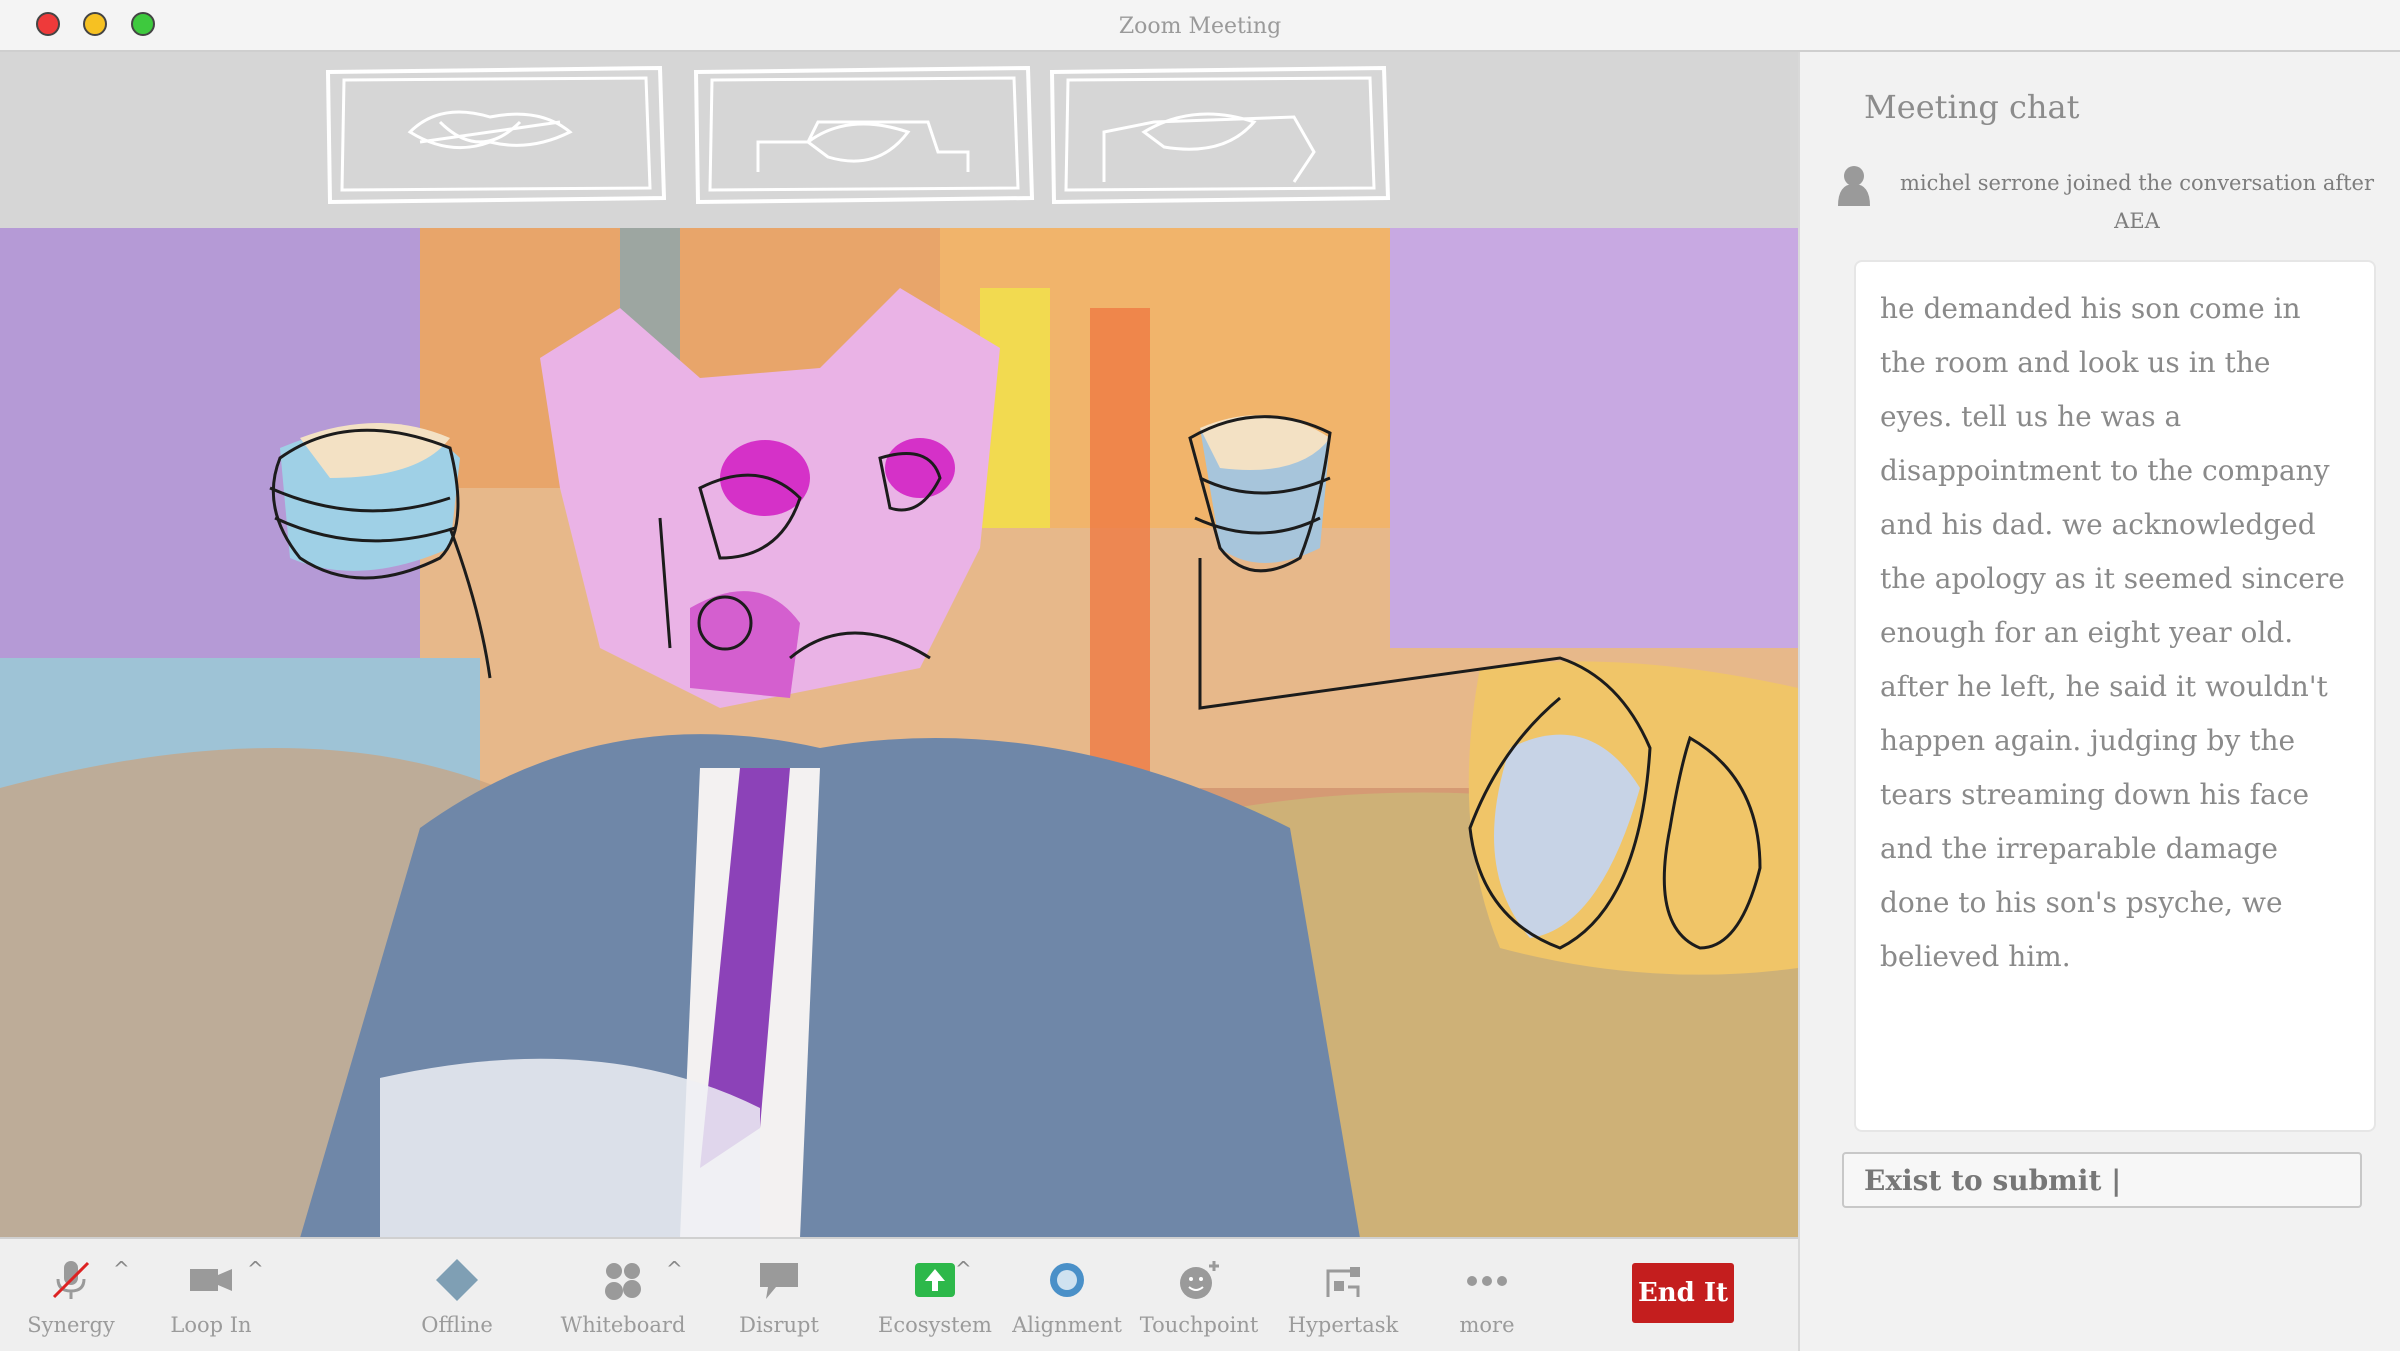  Describe the element at coordinates (211, 1325) in the screenshot. I see `loop-in-label: Loop In` at that location.